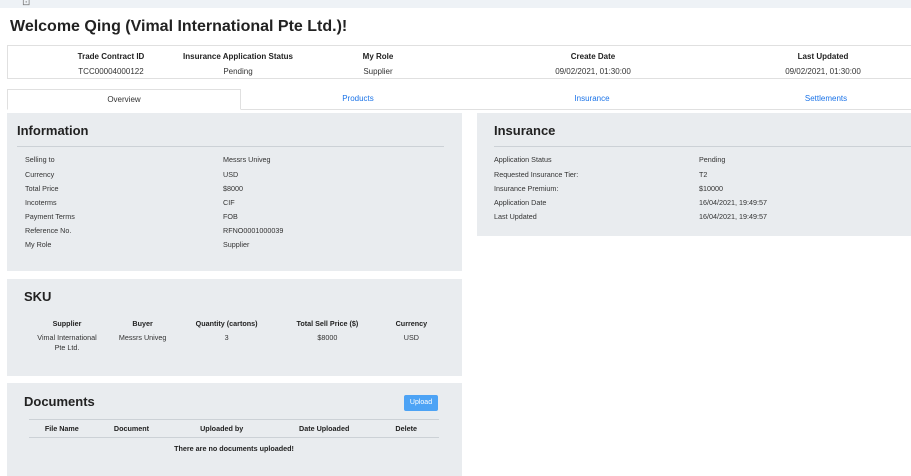 Image resolution: width=911 pixels, height=476 pixels. What do you see at coordinates (233, 188) in the screenshot?
I see `info-value: $8000` at bounding box center [233, 188].